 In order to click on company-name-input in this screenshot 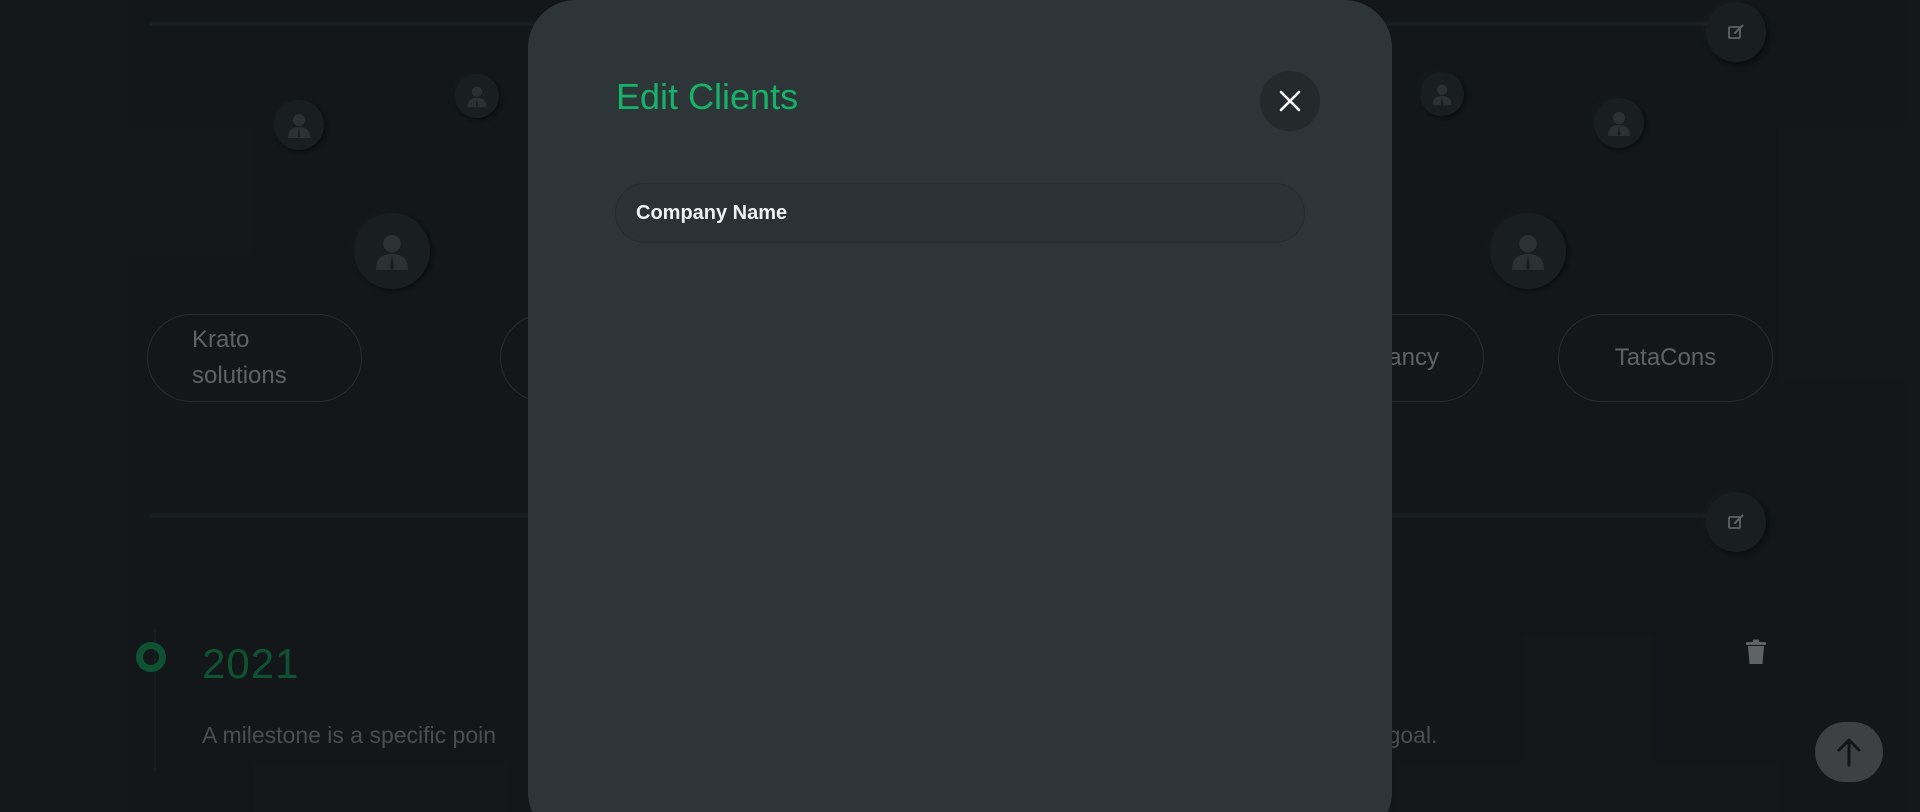, I will do `click(960, 213)`.